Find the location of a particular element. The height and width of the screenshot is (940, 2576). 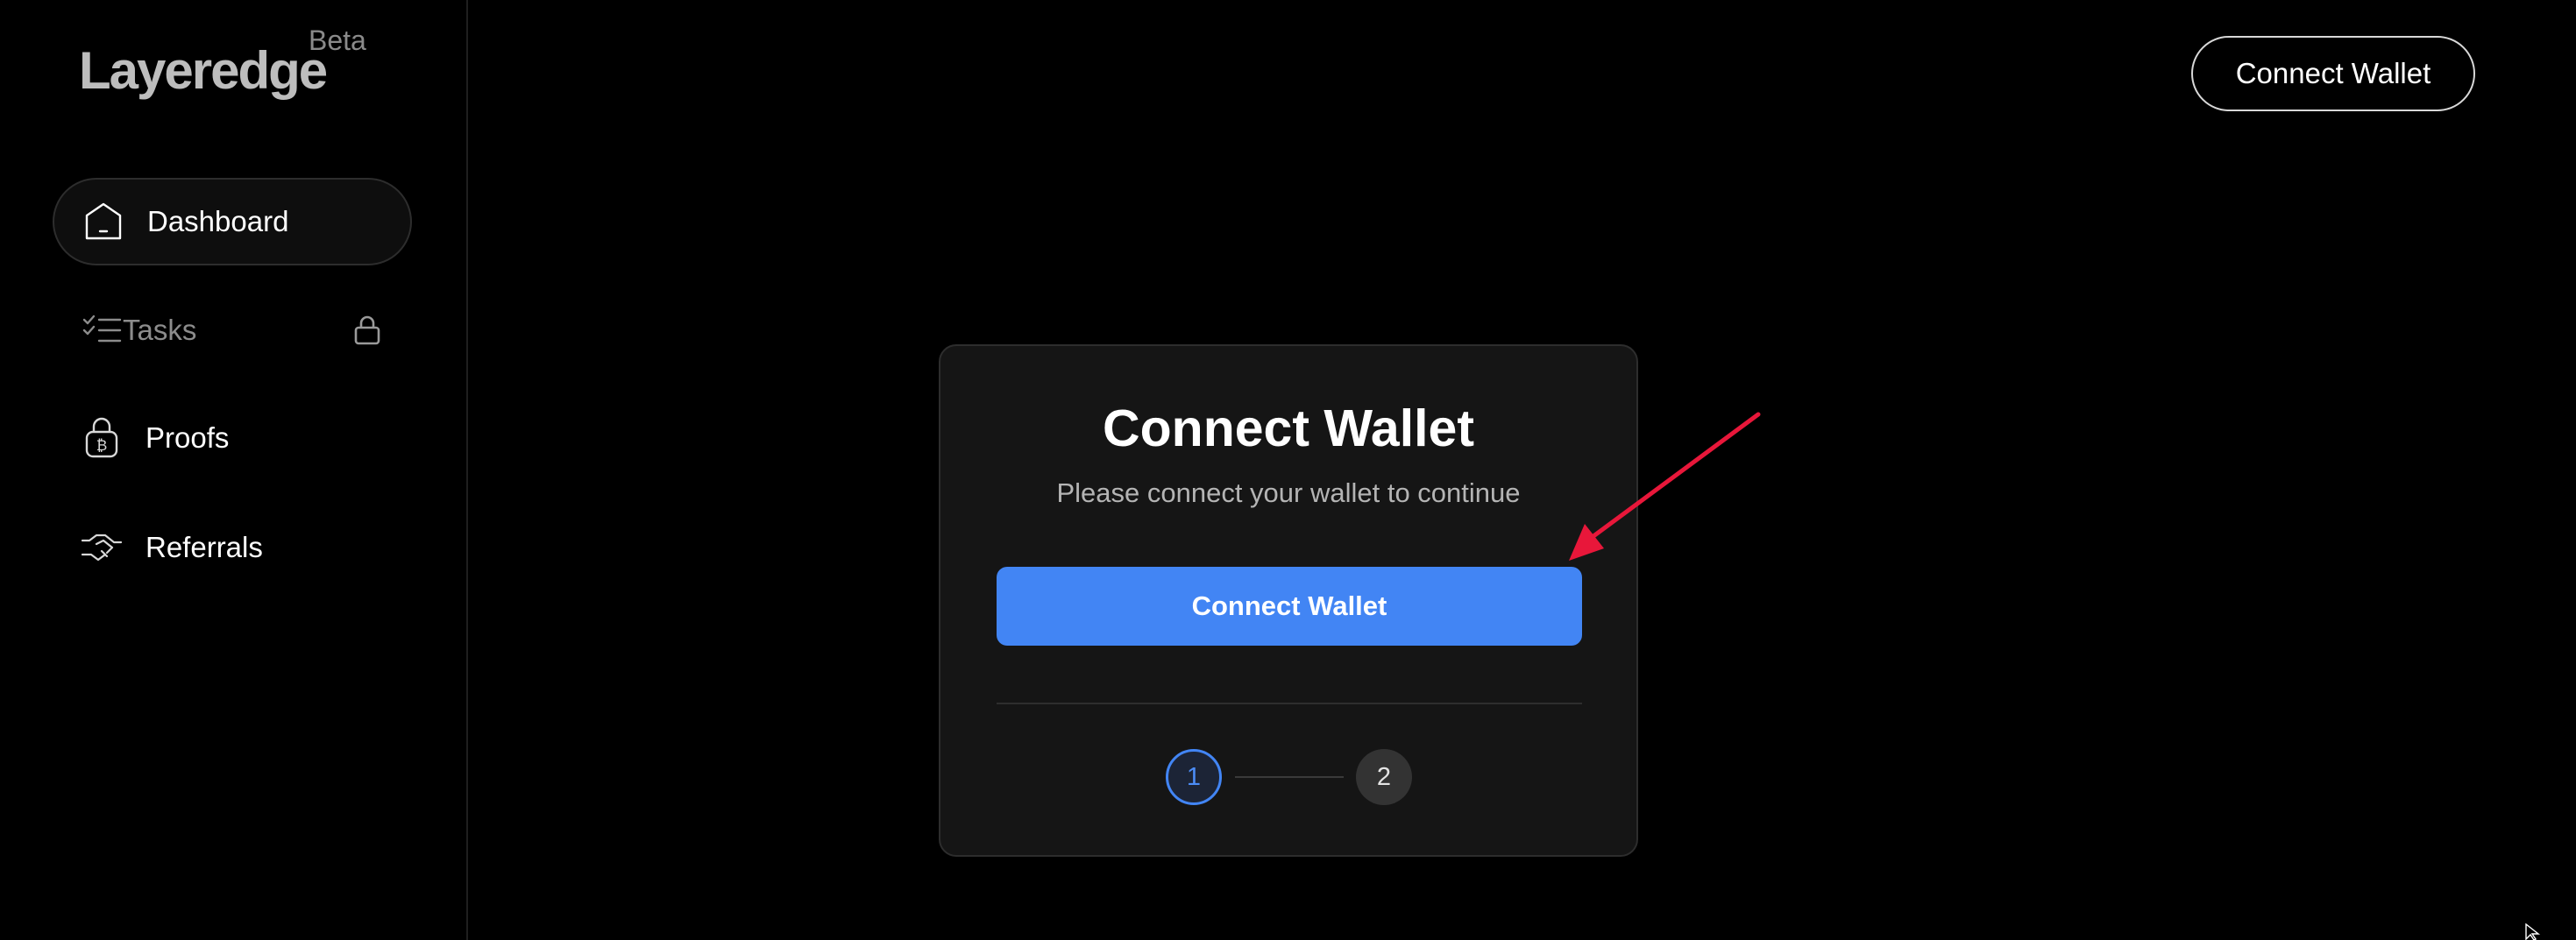

step-connector is located at coordinates (1289, 777).